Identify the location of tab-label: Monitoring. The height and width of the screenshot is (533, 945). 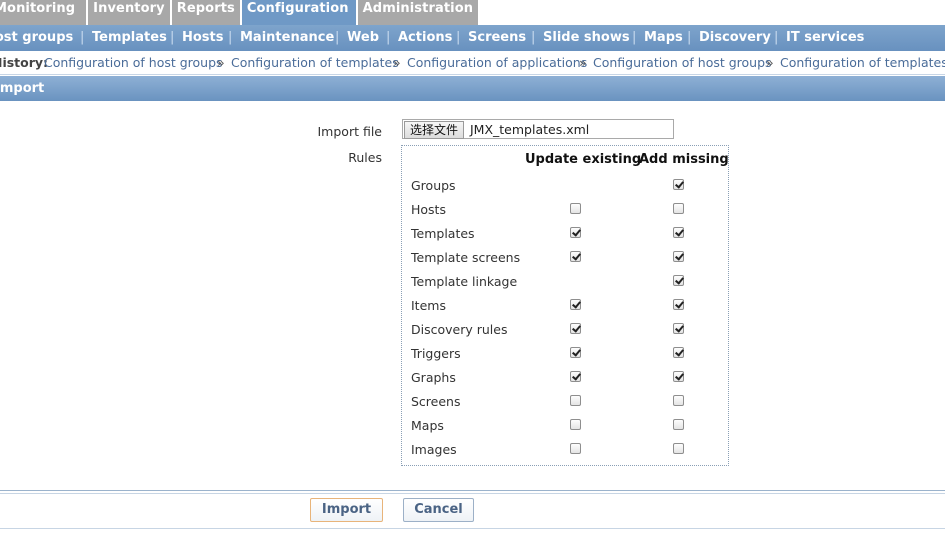
(38, 8).